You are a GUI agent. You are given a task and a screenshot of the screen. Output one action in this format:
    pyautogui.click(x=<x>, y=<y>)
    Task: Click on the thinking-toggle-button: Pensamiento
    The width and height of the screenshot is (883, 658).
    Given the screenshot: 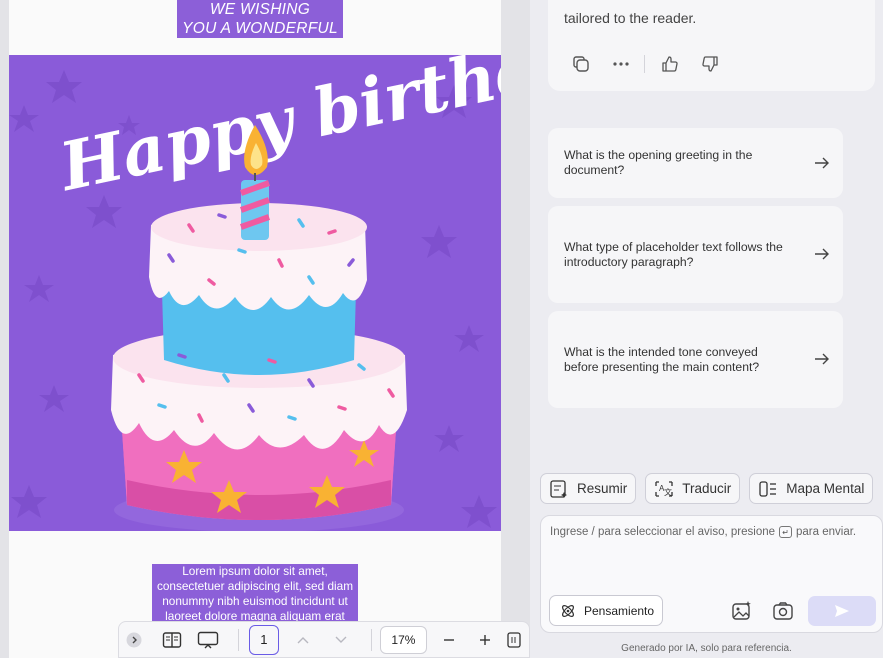 What is the action you would take?
    pyautogui.click(x=606, y=610)
    